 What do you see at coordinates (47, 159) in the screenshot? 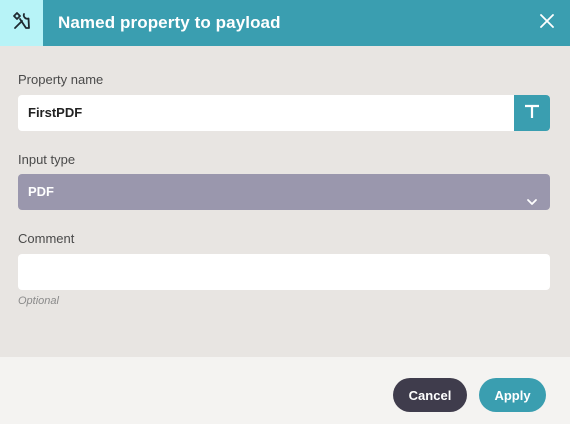
I see `input-type-label: Input type` at bounding box center [47, 159].